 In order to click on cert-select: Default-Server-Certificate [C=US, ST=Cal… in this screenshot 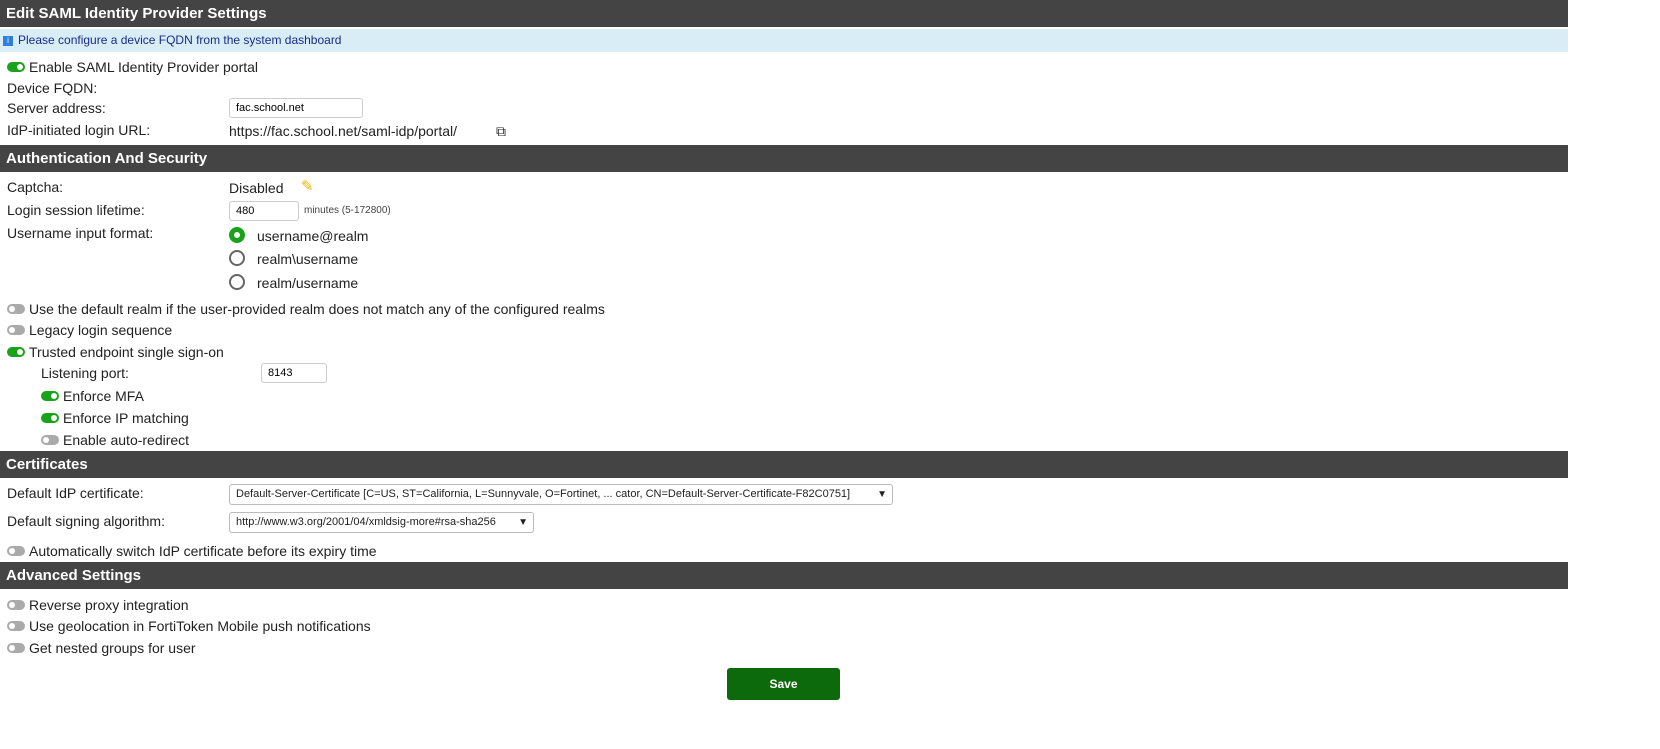, I will do `click(561, 494)`.